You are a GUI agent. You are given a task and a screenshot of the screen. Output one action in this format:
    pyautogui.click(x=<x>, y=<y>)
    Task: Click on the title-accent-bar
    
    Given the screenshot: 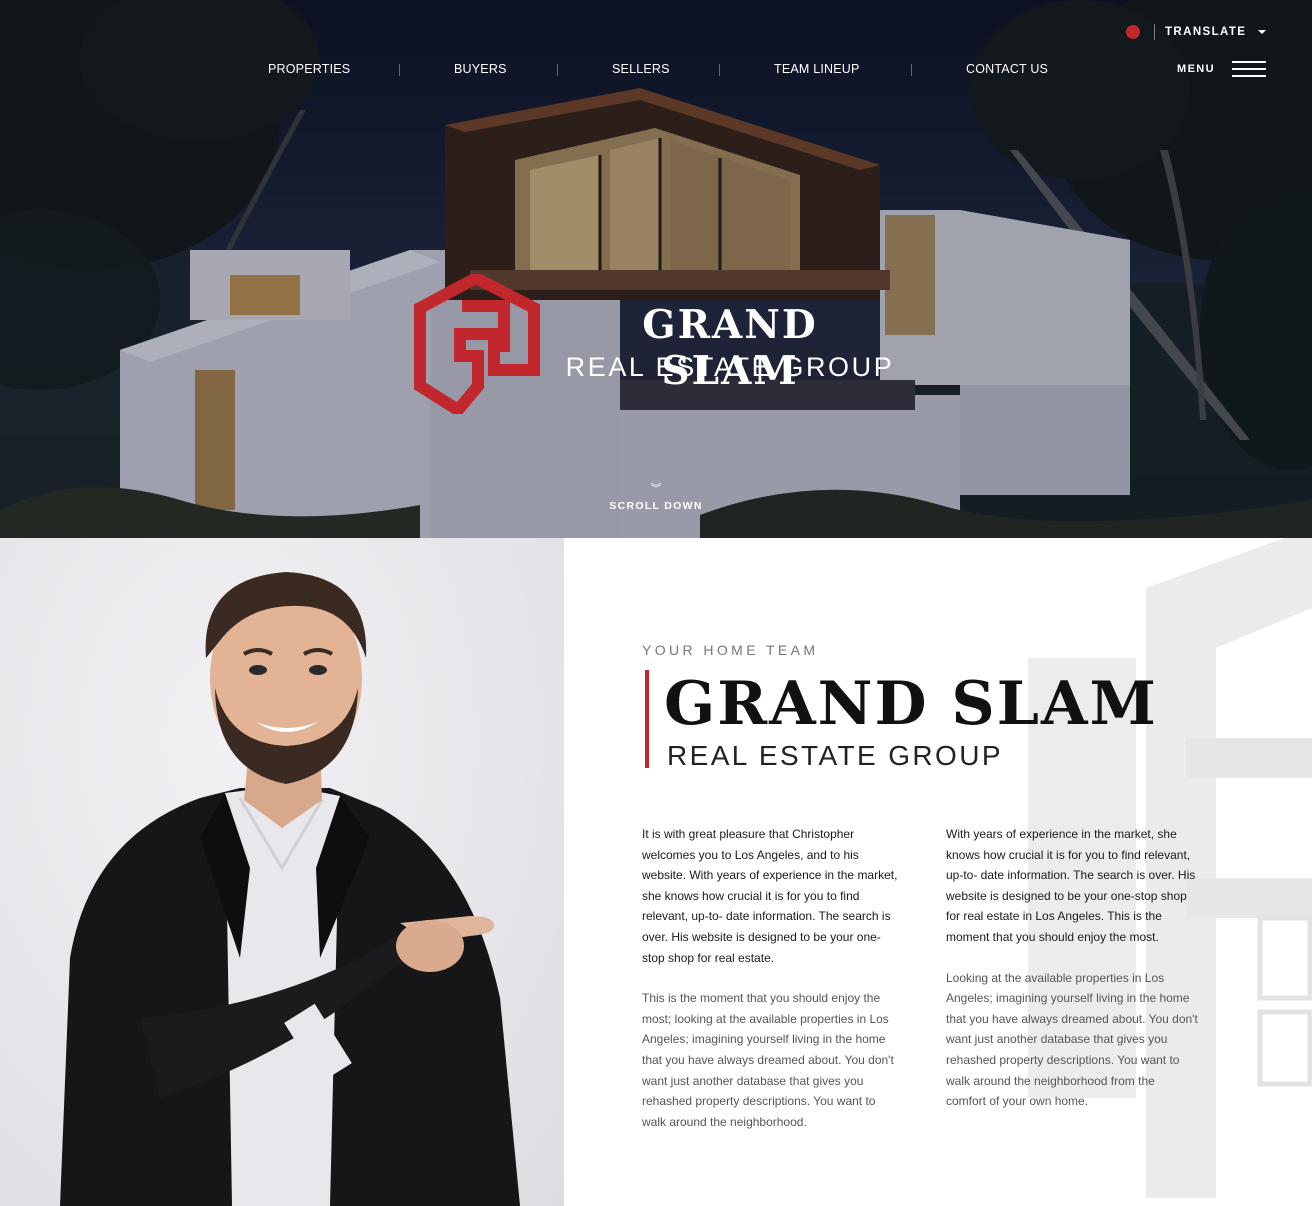 What is the action you would take?
    pyautogui.click(x=647, y=719)
    